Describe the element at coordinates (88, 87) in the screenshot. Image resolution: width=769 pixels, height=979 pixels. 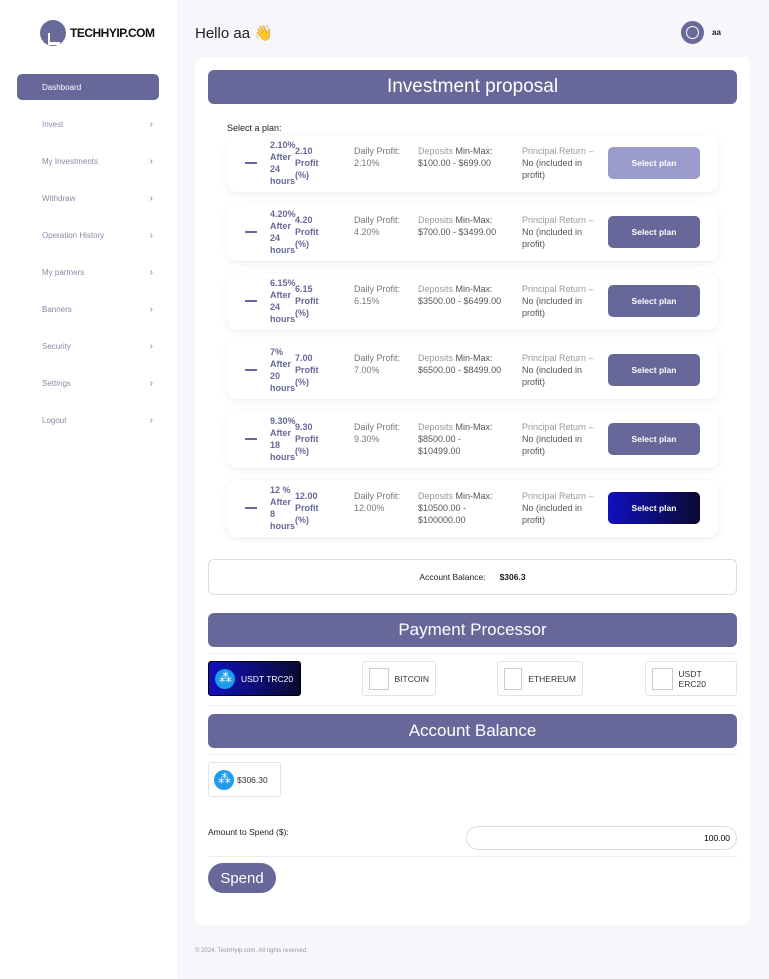
I see `sidebar-item-dashboard: Dashboard` at that location.